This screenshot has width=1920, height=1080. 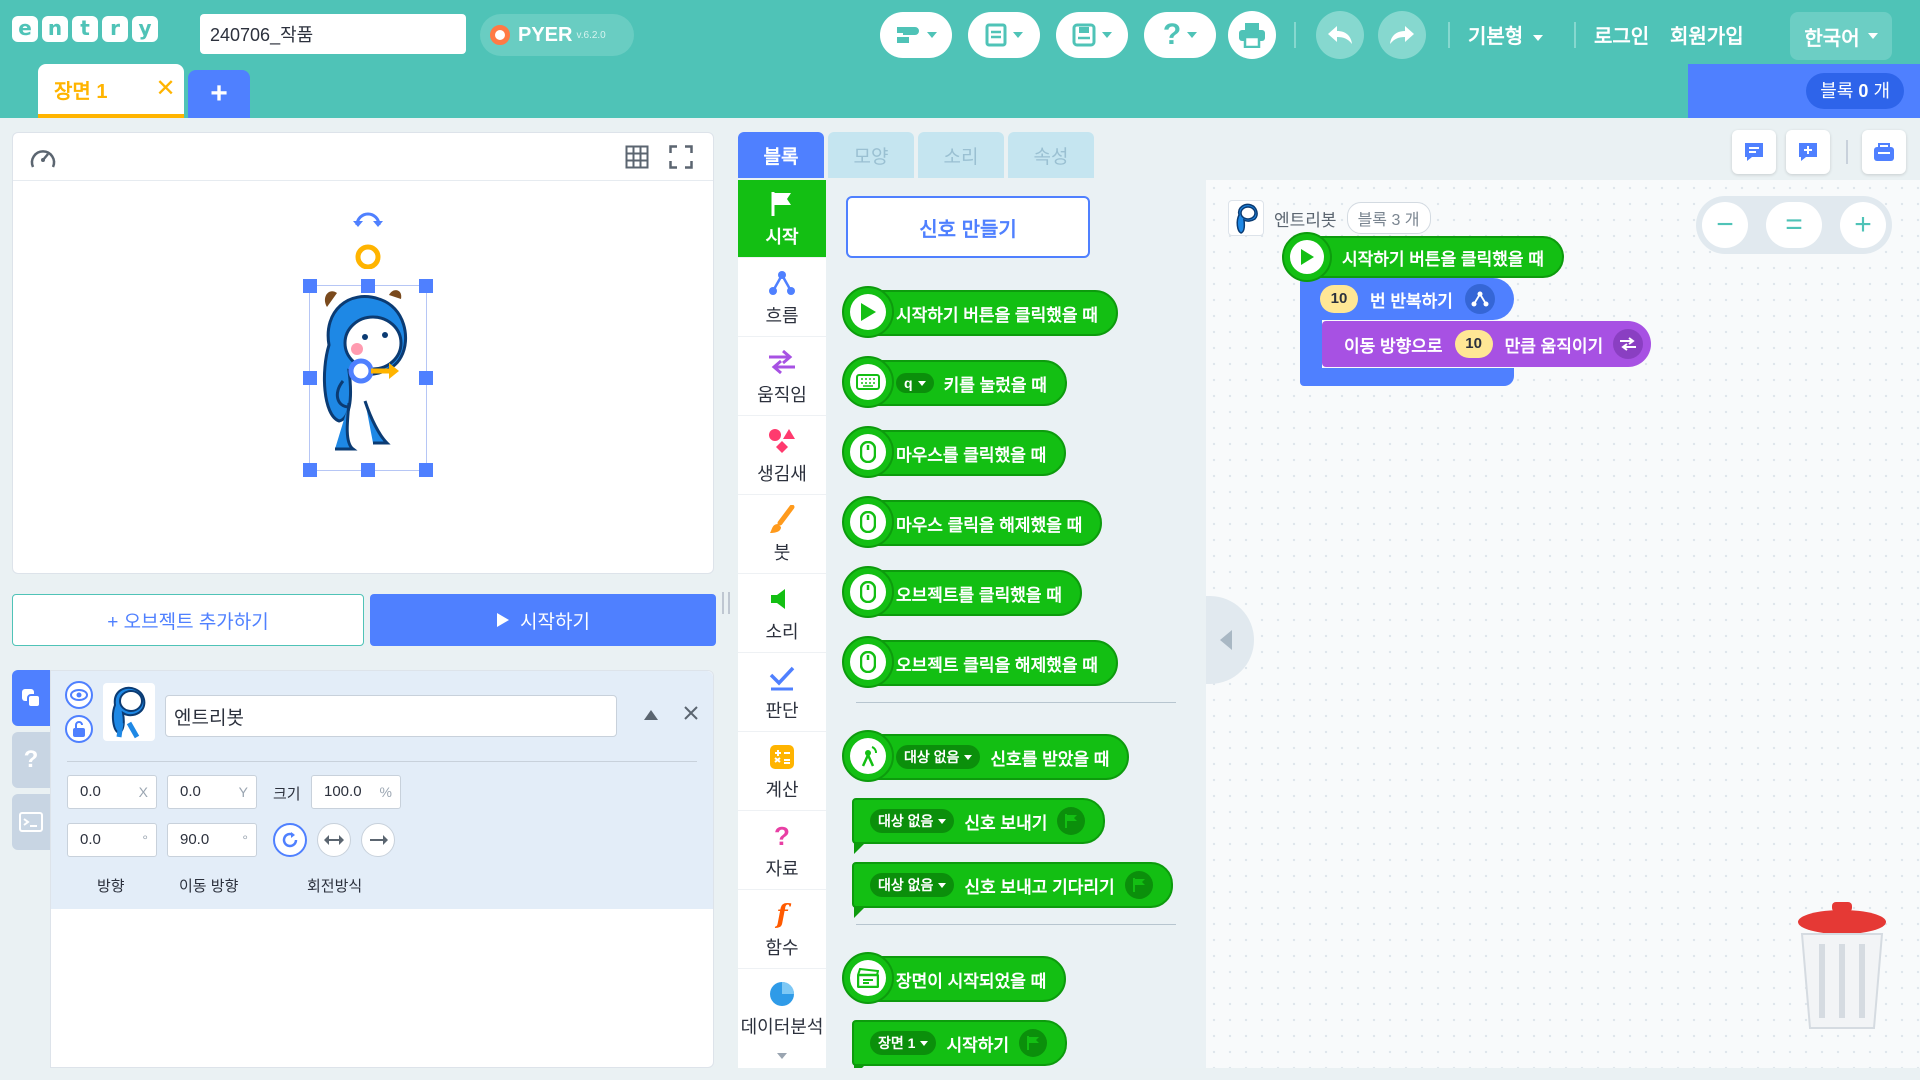 What do you see at coordinates (79, 729) in the screenshot?
I see `unlock-icon` at bounding box center [79, 729].